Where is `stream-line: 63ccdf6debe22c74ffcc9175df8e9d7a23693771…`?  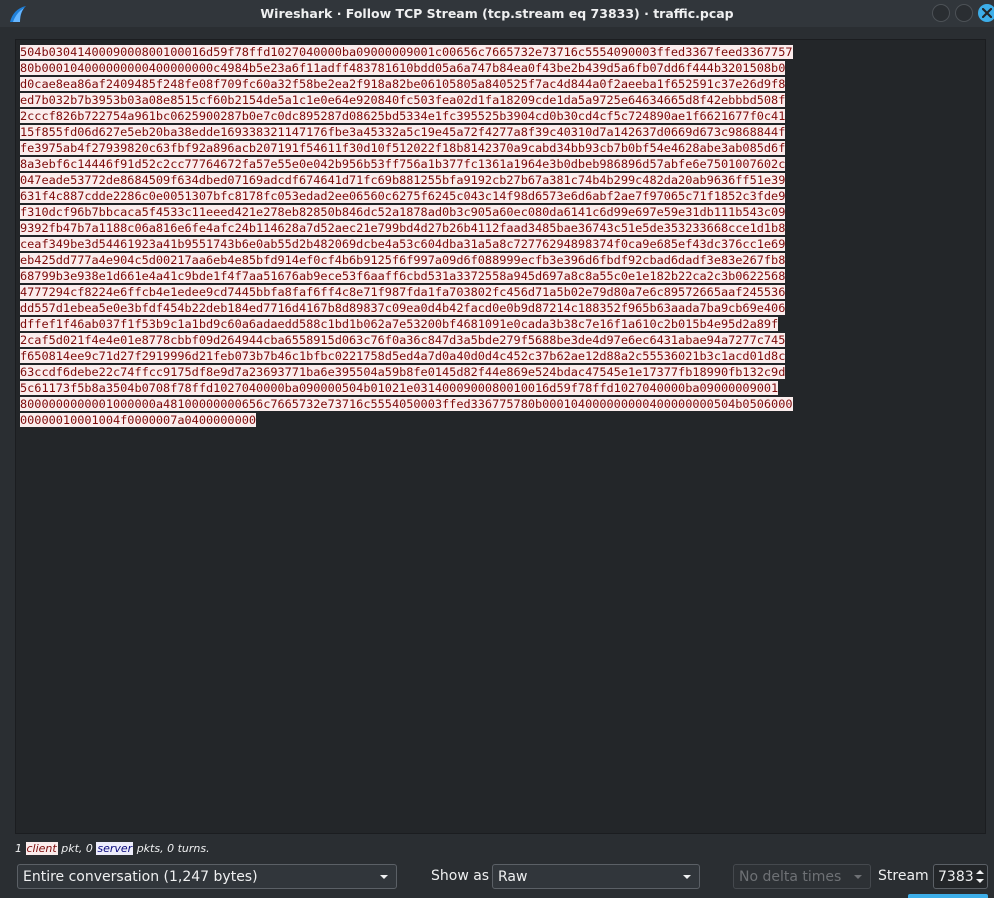 stream-line: 63ccdf6debe22c74ffcc9175df8e9d7a23693771… is located at coordinates (403, 372).